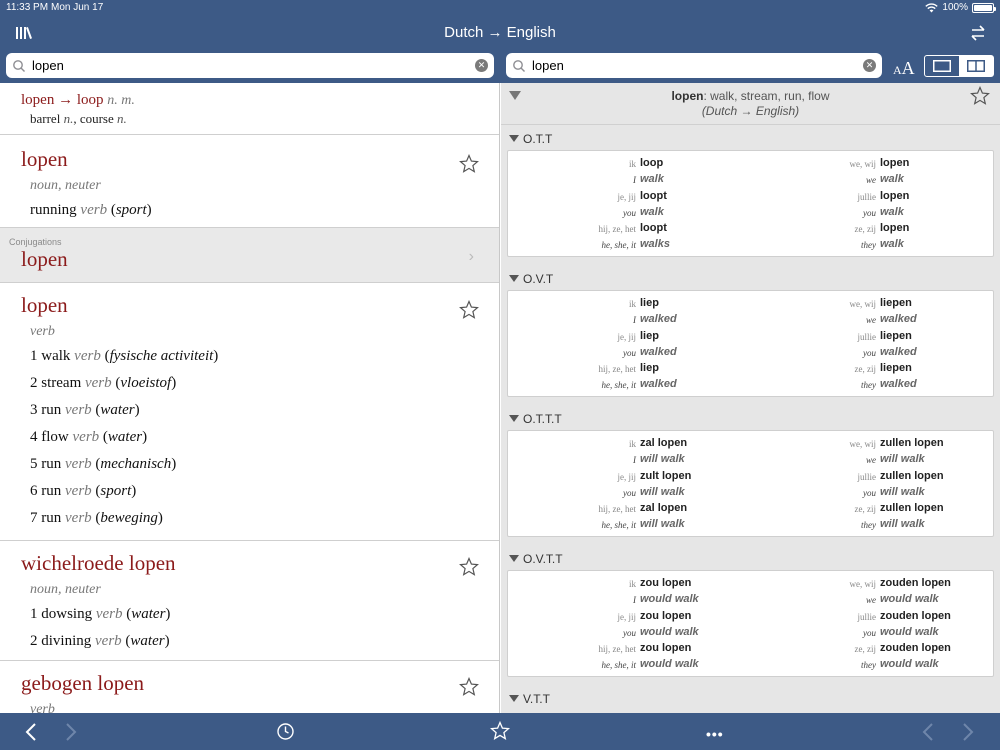 The height and width of the screenshot is (750, 1000). What do you see at coordinates (942, 66) in the screenshot?
I see `single-pane-button` at bounding box center [942, 66].